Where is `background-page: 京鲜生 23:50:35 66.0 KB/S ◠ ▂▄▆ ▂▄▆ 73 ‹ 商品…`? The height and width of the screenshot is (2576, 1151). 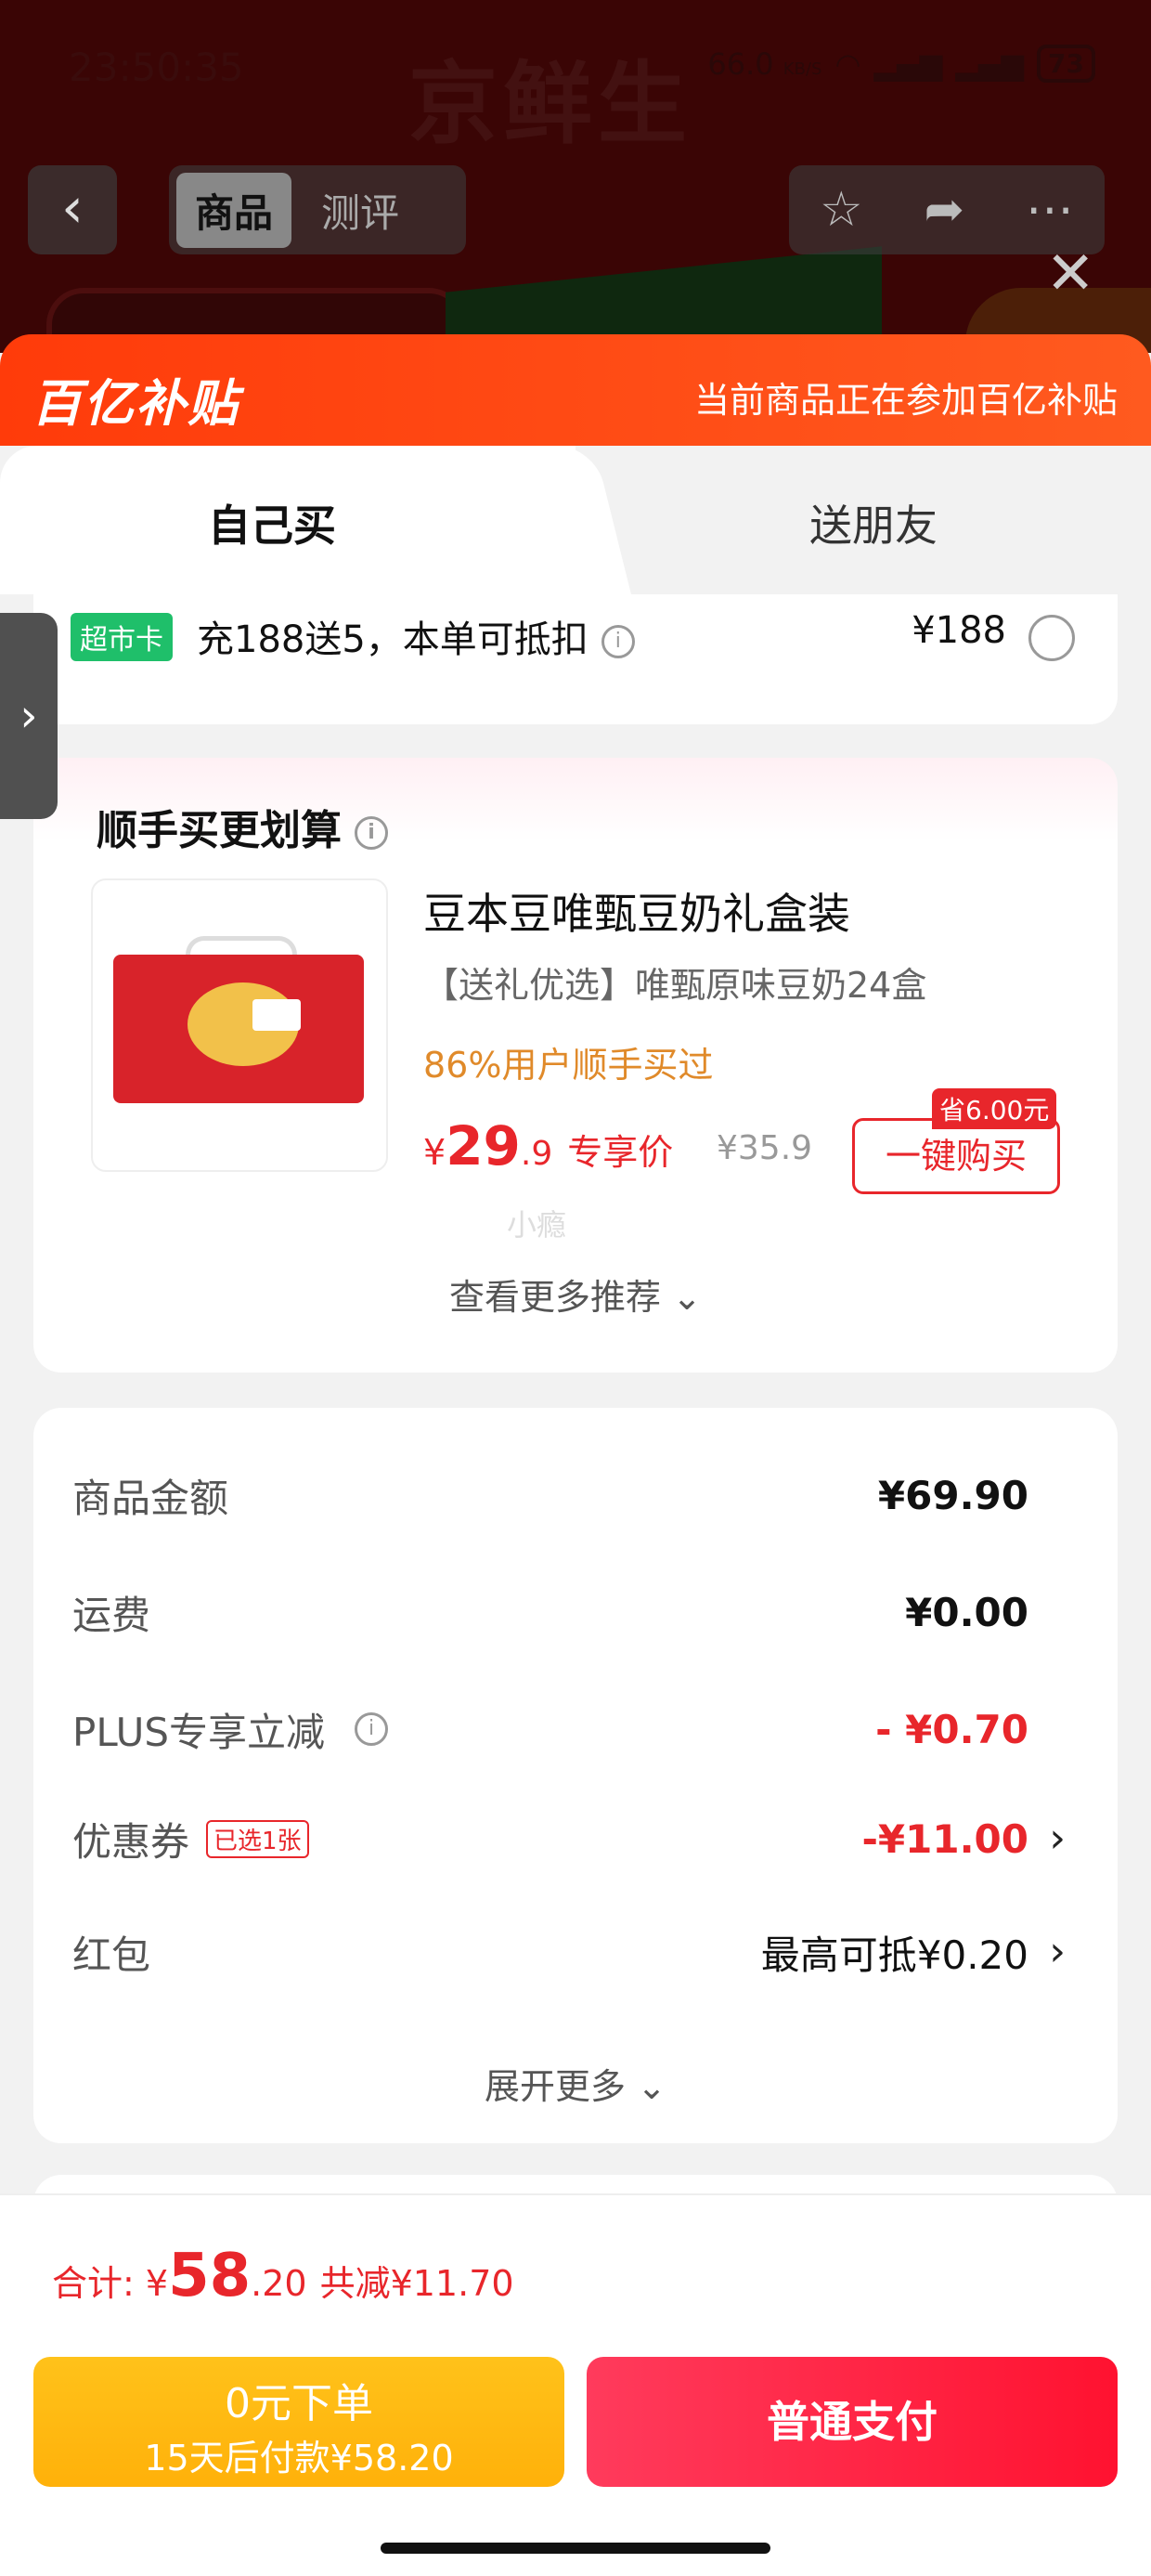 background-page: 京鲜生 23:50:35 66.0 KB/S ◠ ▂▄▆ ▂▄▆ 73 ‹ 商品… is located at coordinates (575, 177).